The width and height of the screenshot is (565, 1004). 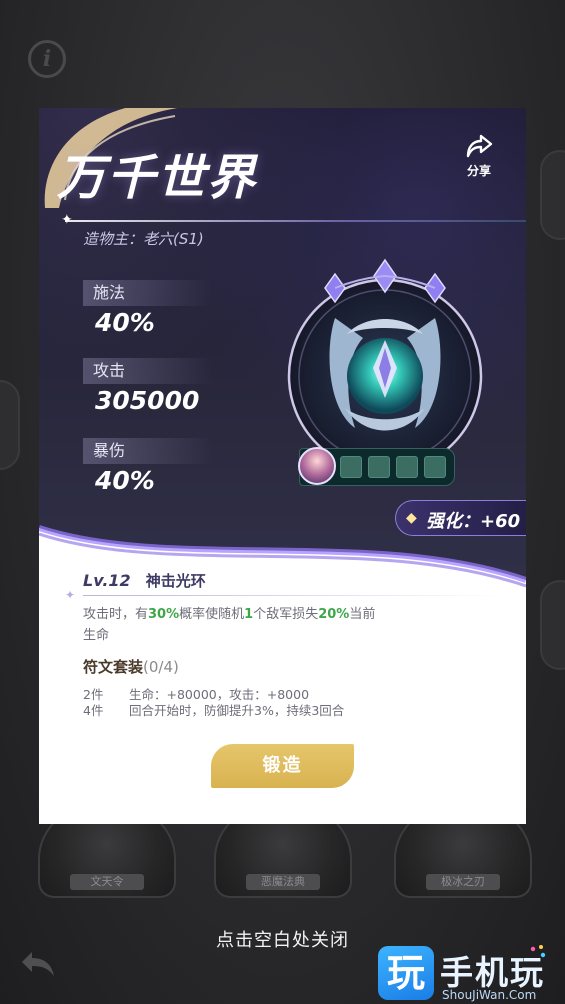 What do you see at coordinates (479, 146) in the screenshot?
I see `share-icon` at bounding box center [479, 146].